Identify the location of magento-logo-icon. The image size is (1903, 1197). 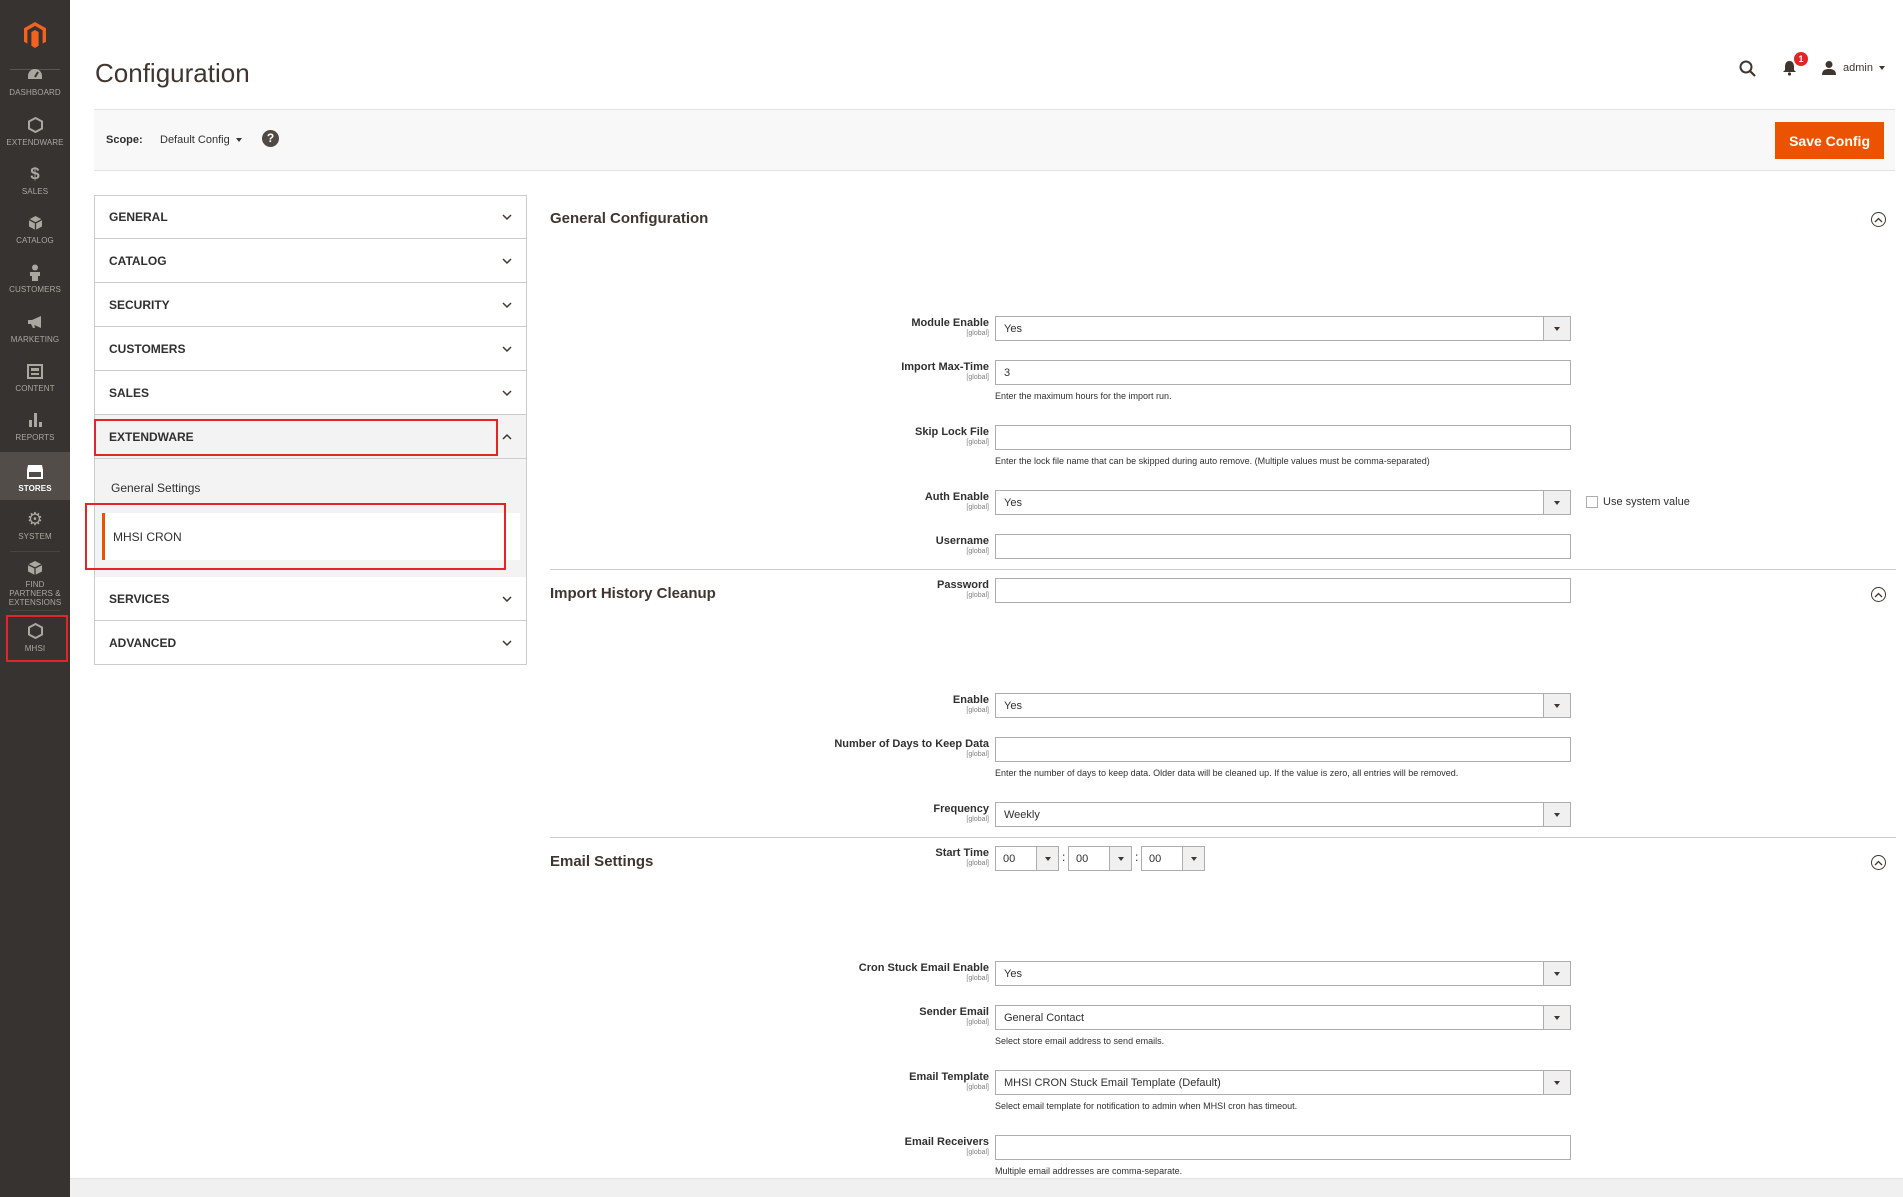
(35, 34).